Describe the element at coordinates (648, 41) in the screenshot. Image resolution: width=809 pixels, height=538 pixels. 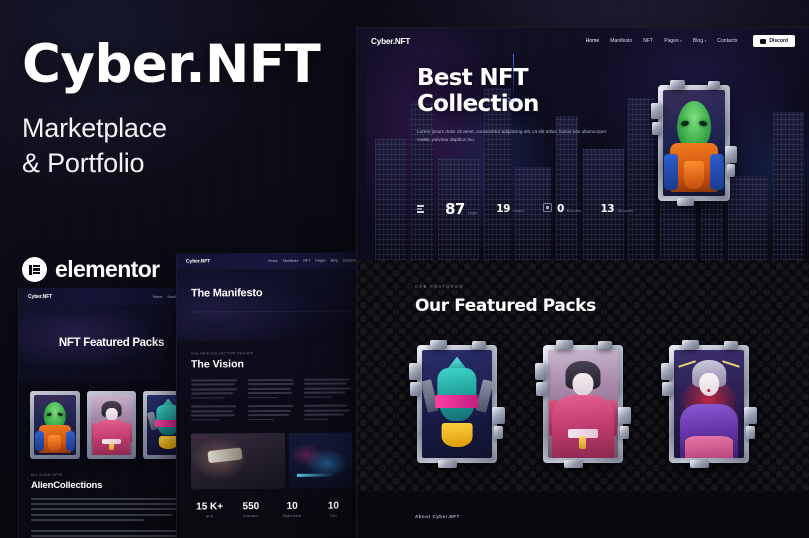
I see `nav-item-nft: NFT` at that location.